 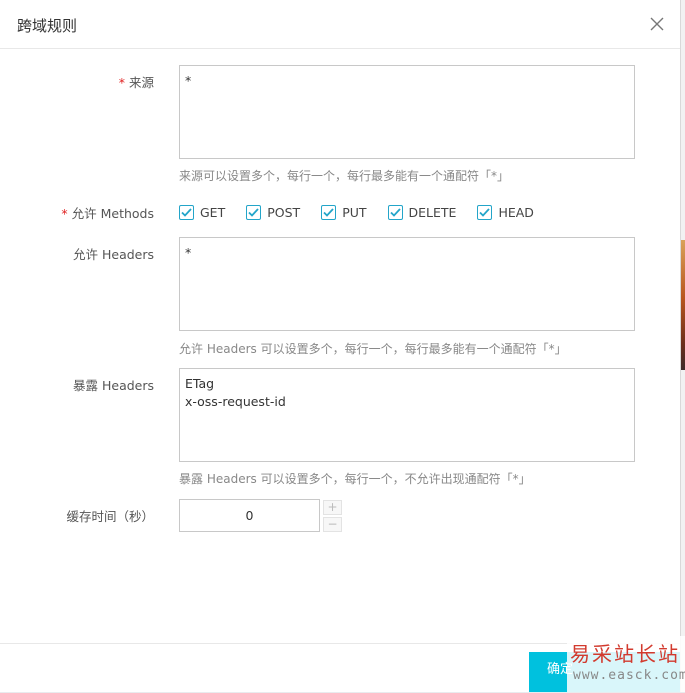 What do you see at coordinates (407, 415) in the screenshot?
I see `expose-headers-textarea: ETag x-oss-request-id` at bounding box center [407, 415].